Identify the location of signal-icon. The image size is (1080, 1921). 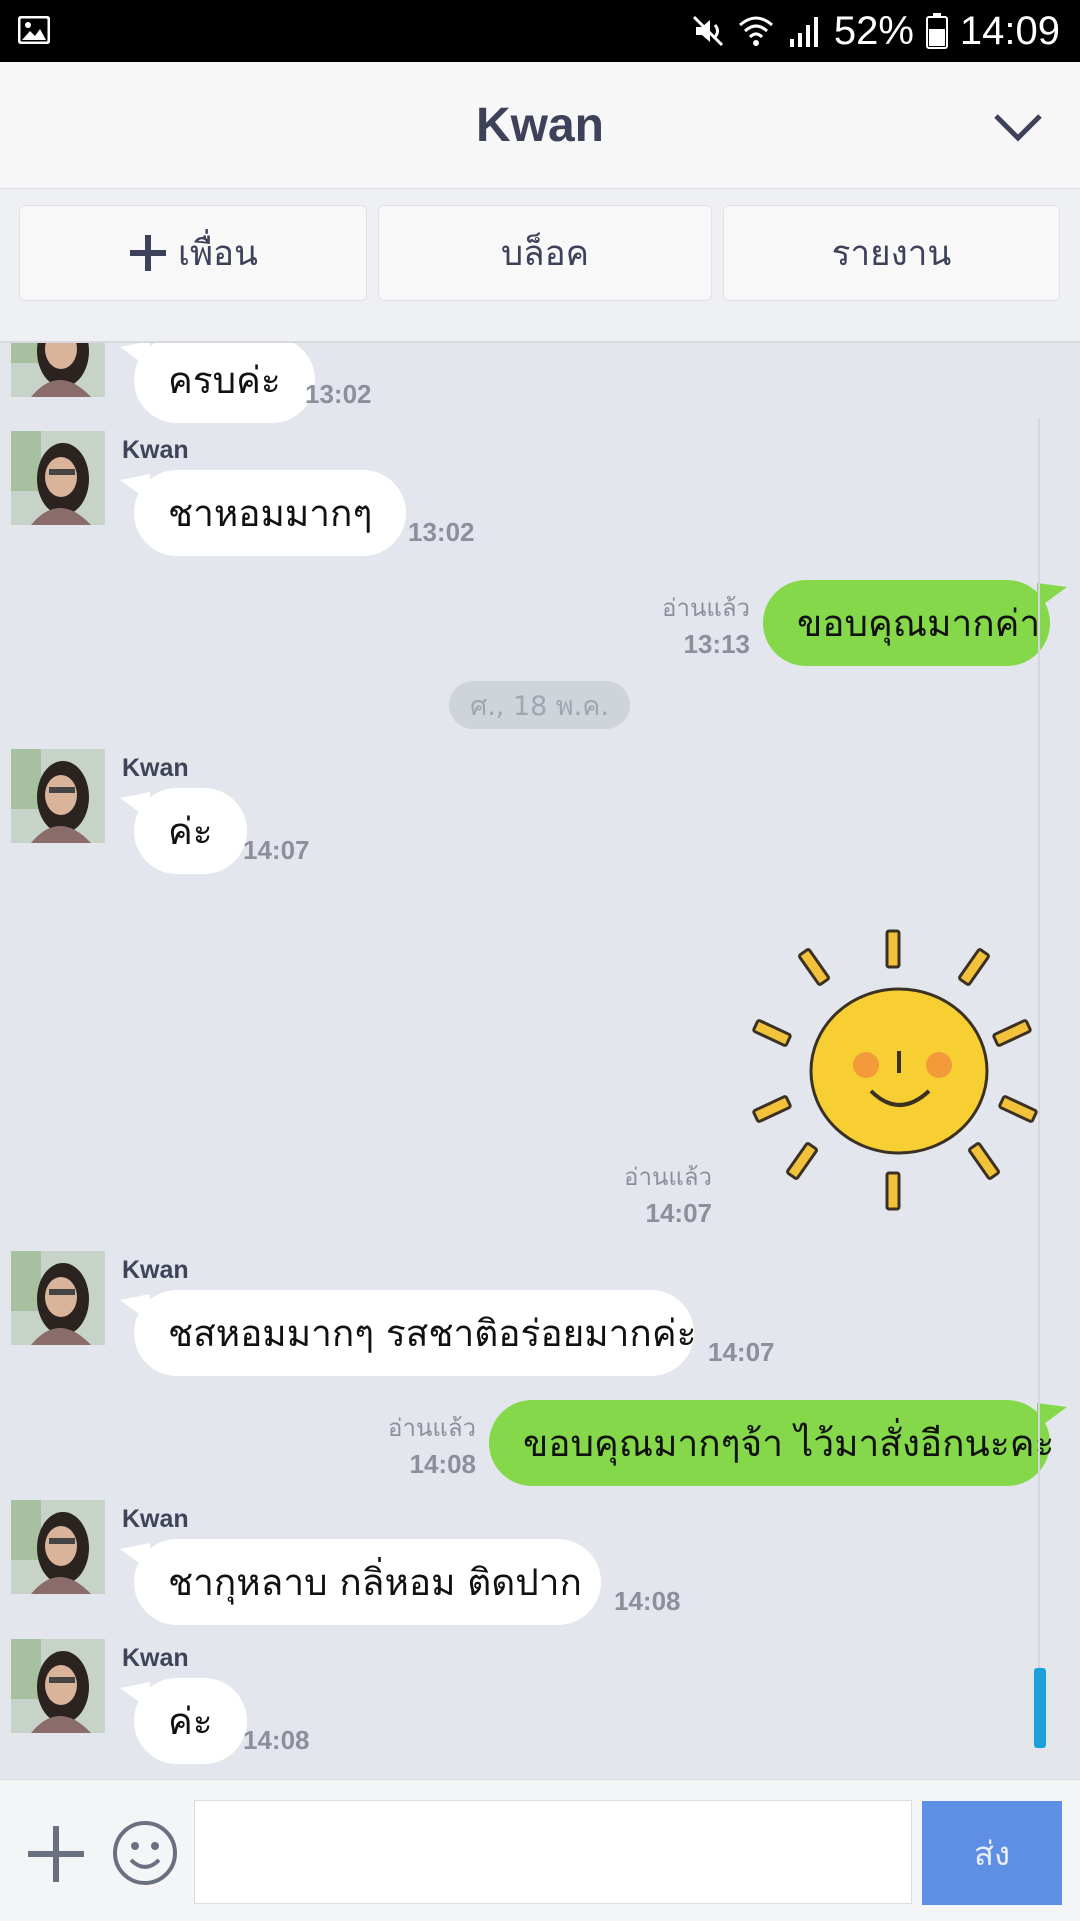
(803, 32).